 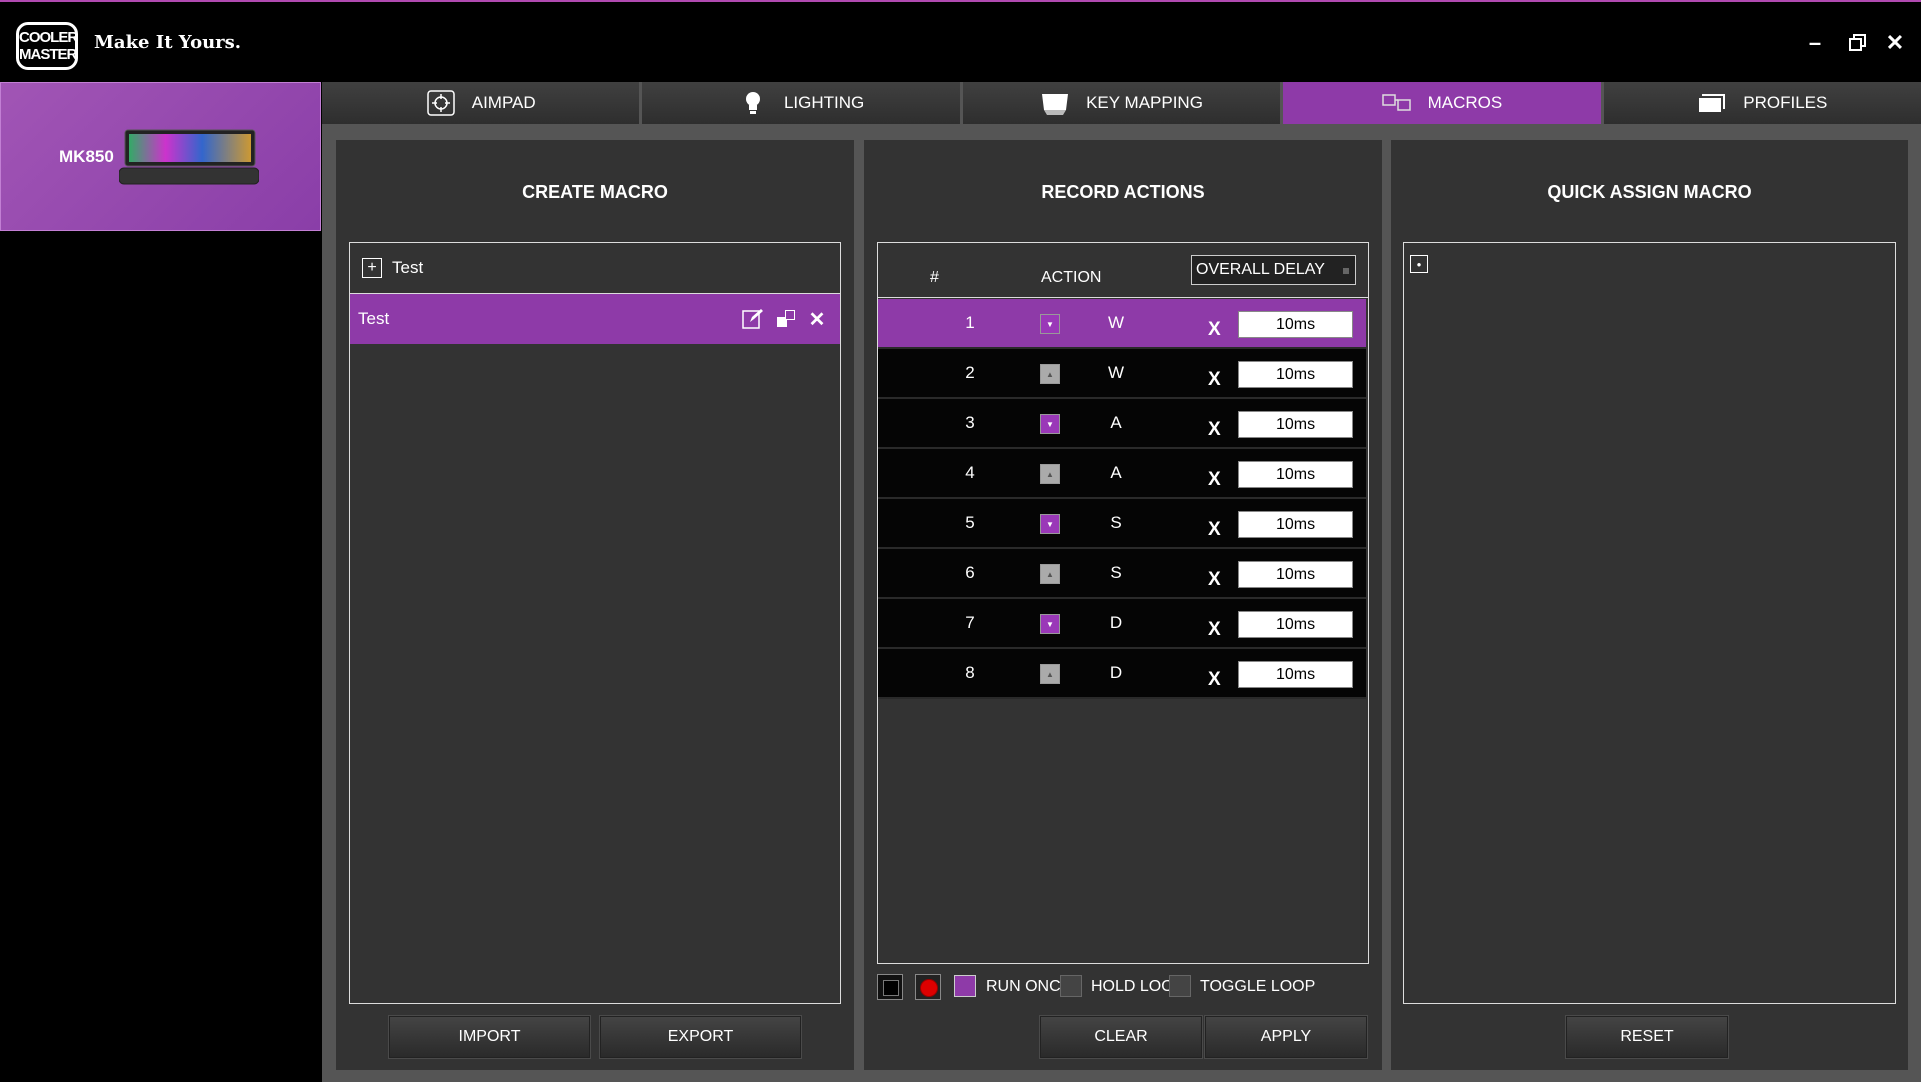 I want to click on clear-button: CLEAR, so click(x=1121, y=1037).